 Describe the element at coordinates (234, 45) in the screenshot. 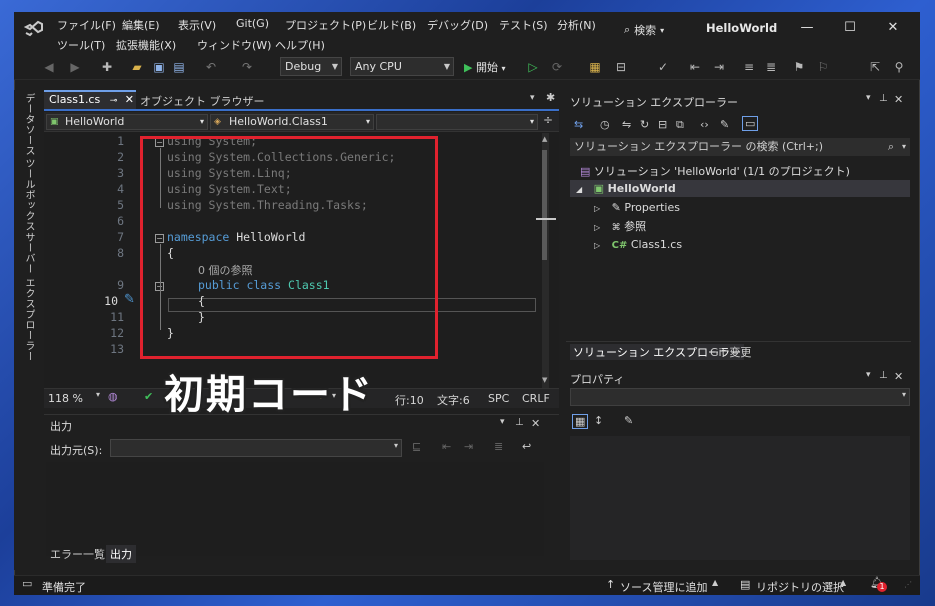

I see `menu-window: ウィンドウ(W)` at that location.